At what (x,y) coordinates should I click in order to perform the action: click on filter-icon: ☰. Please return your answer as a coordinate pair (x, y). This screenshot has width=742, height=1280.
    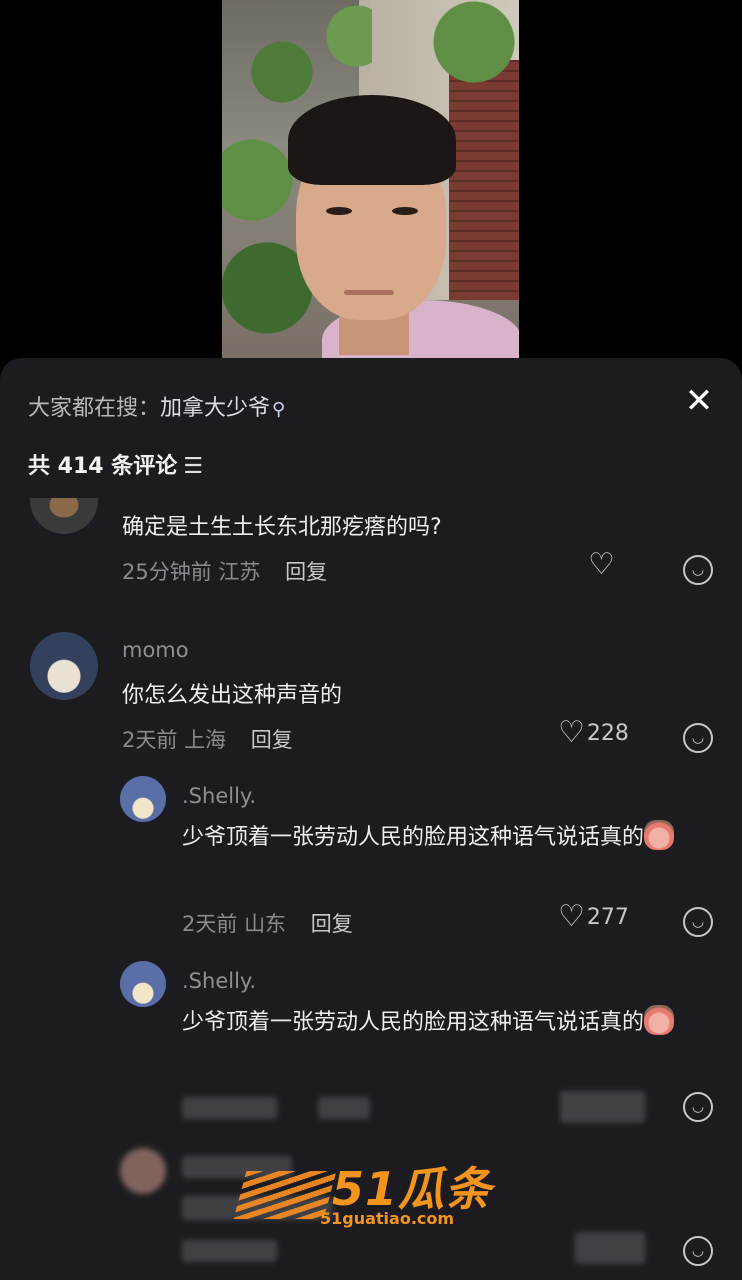
    Looking at the image, I should click on (193, 466).